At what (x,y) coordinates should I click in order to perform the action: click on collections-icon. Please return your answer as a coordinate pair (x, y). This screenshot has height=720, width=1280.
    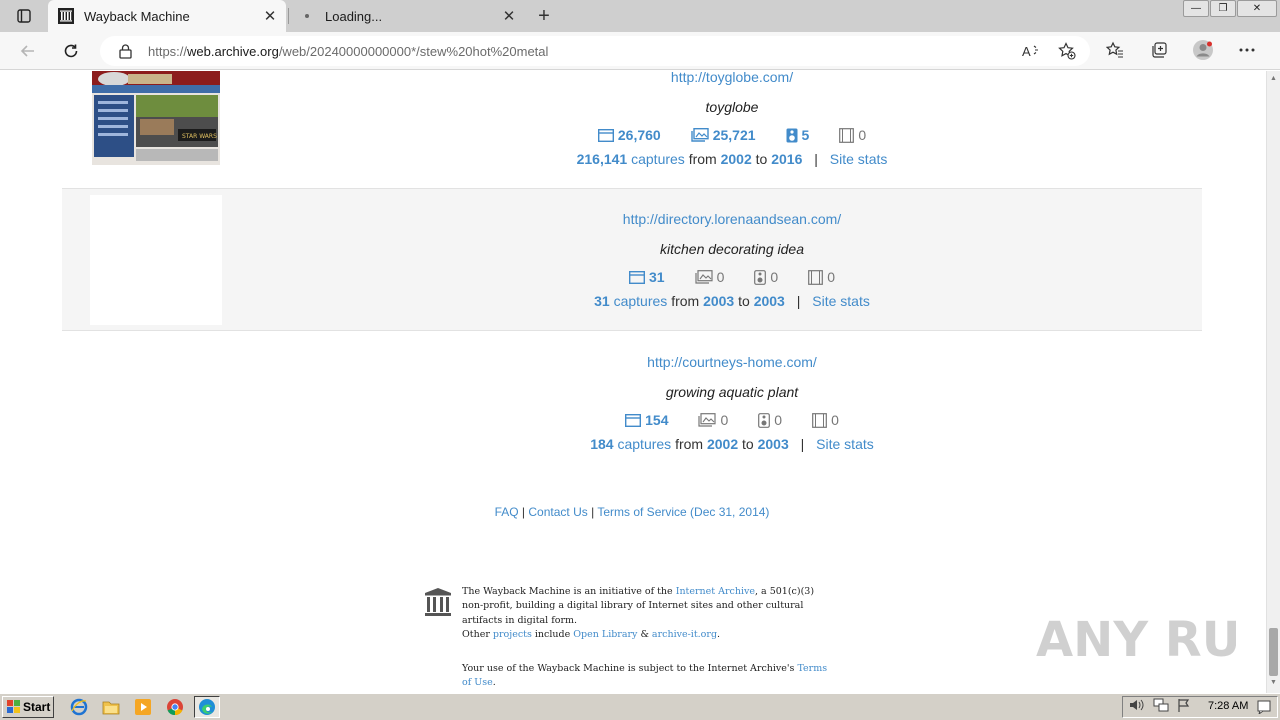
    Looking at the image, I should click on (1159, 50).